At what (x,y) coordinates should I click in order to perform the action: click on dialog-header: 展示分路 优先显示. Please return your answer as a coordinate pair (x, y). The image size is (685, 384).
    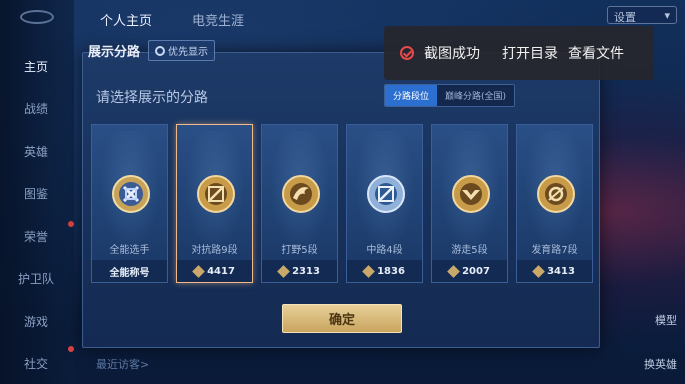
    Looking at the image, I should click on (152, 50).